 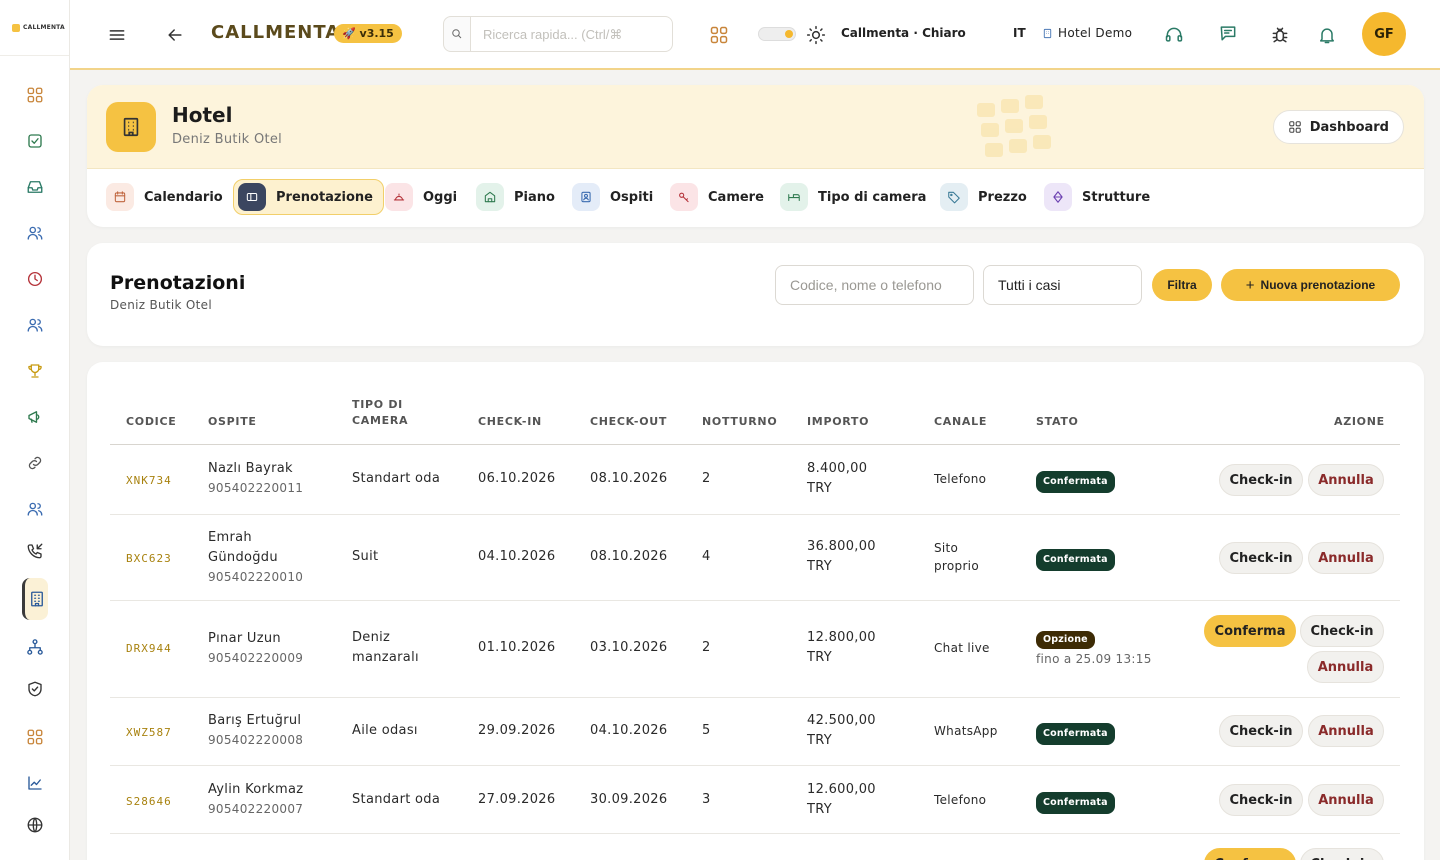 What do you see at coordinates (1327, 35) in the screenshot?
I see `notifications-button` at bounding box center [1327, 35].